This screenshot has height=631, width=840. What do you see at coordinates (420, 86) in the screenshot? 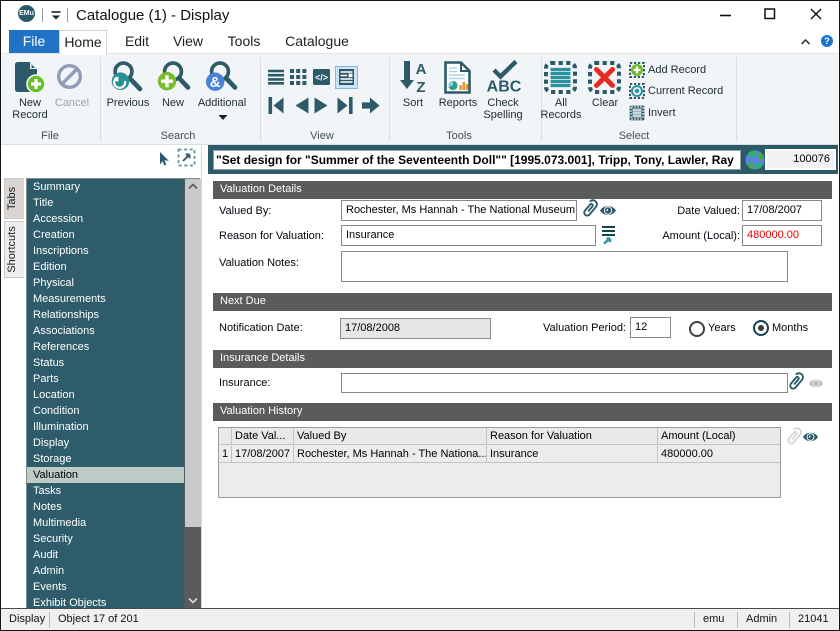
I see `svg-text: Z` at bounding box center [420, 86].